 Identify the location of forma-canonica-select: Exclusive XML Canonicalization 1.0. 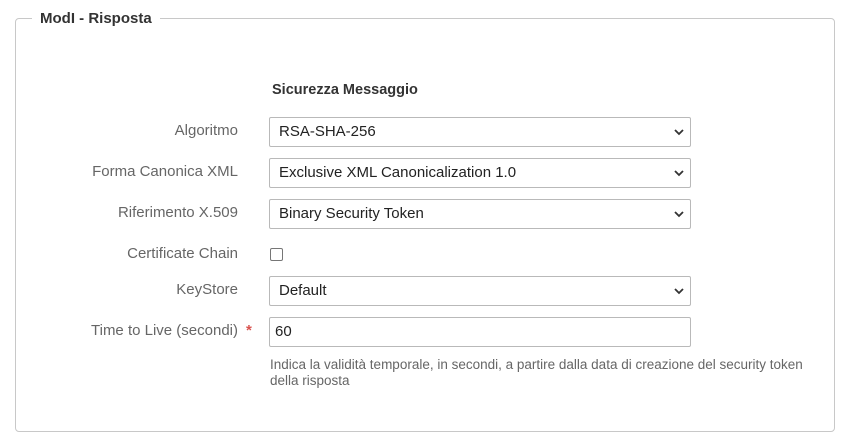
(480, 173).